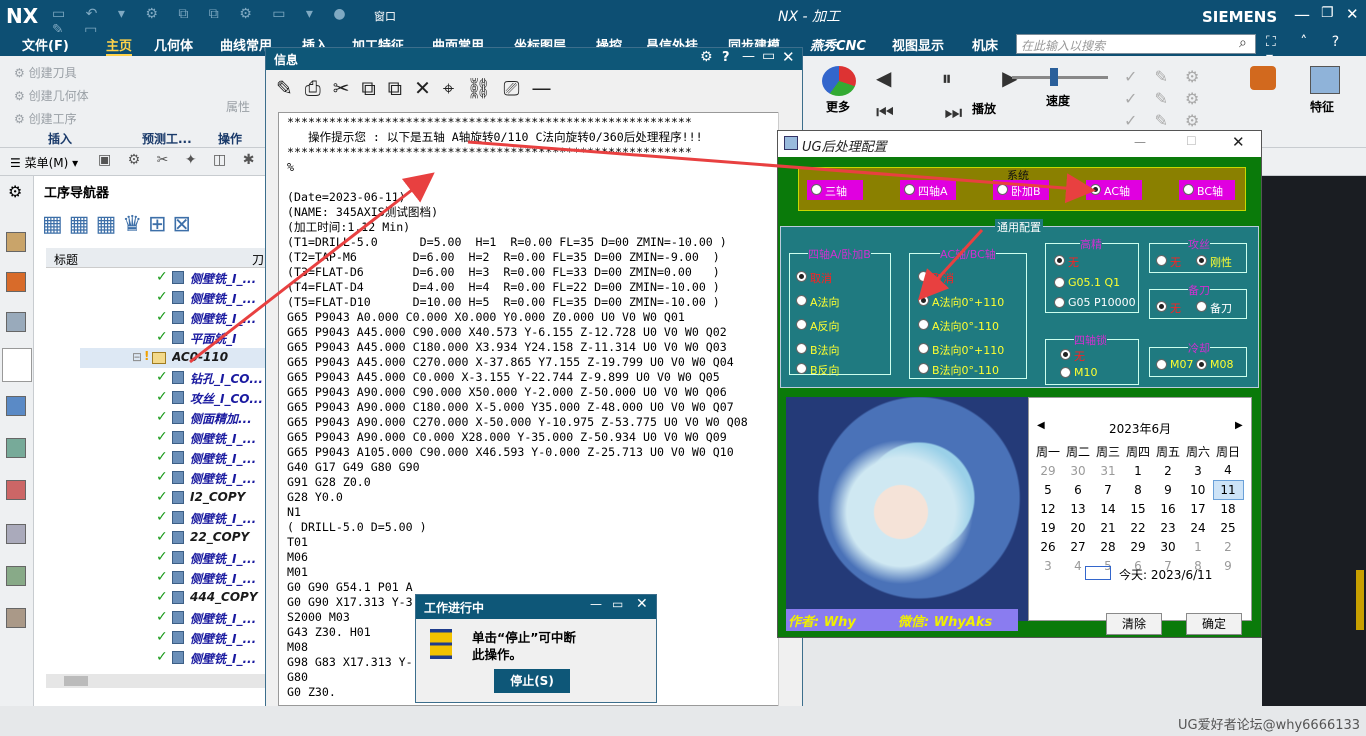 This screenshot has height=736, width=1366. Describe the element at coordinates (683, 721) in the screenshot. I see `status-bar: UG爱好者论坛@why6666133` at that location.